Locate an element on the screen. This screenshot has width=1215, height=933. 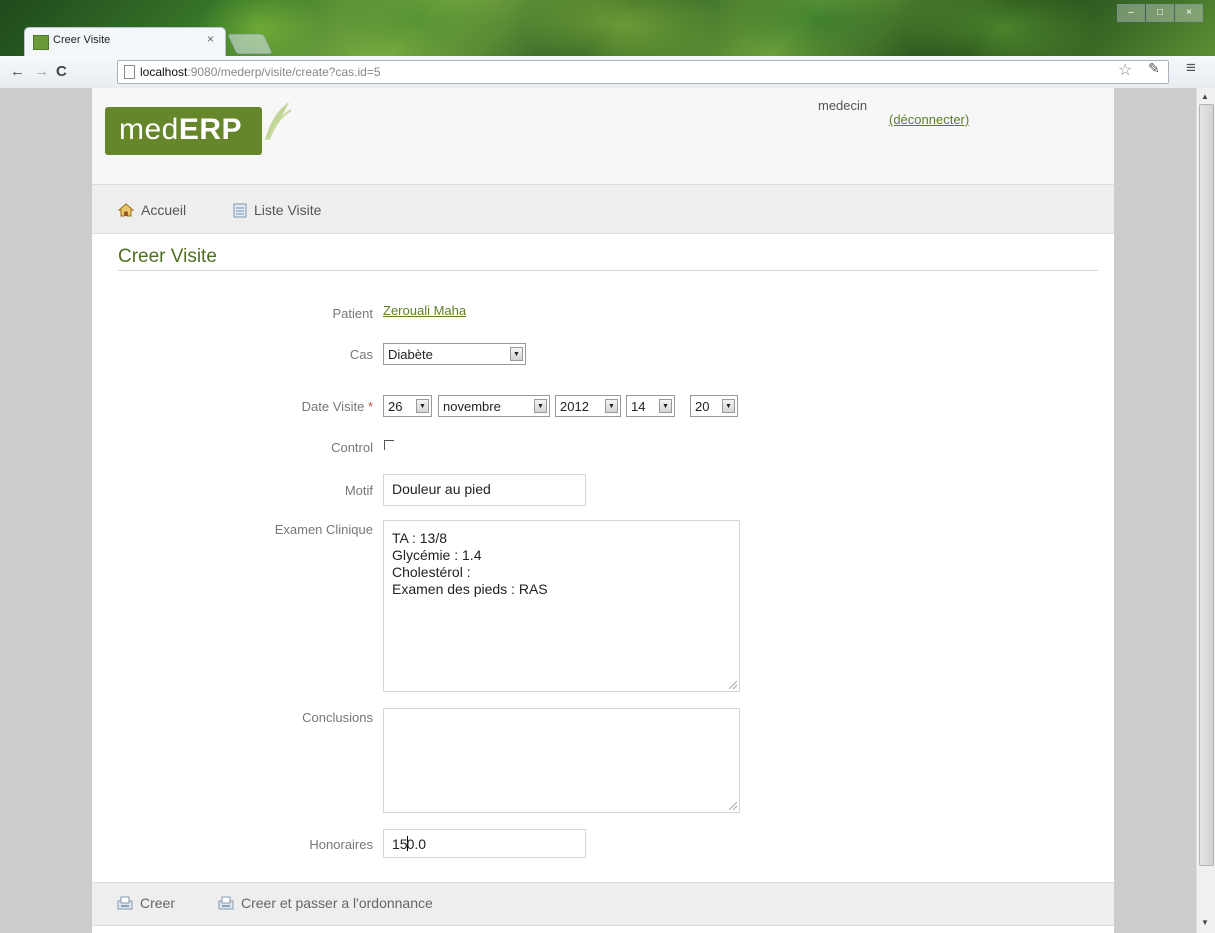
title-divider is located at coordinates (608, 270).